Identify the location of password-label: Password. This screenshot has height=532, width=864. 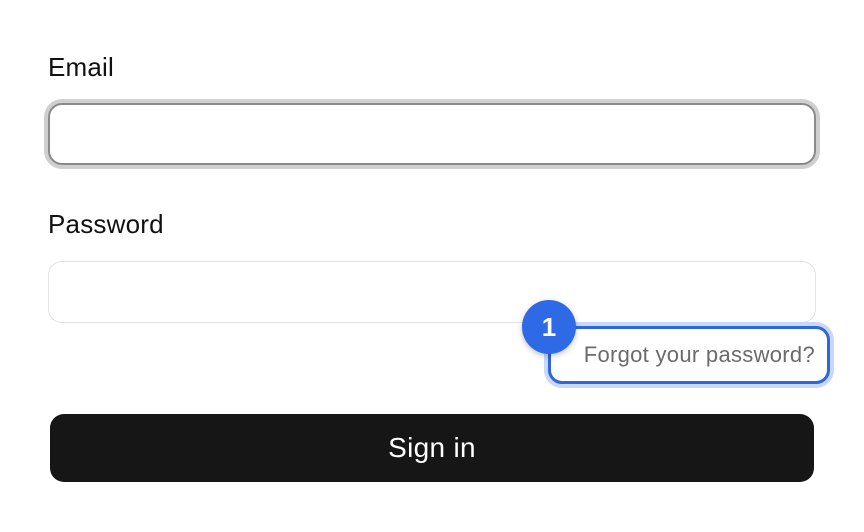
(106, 224).